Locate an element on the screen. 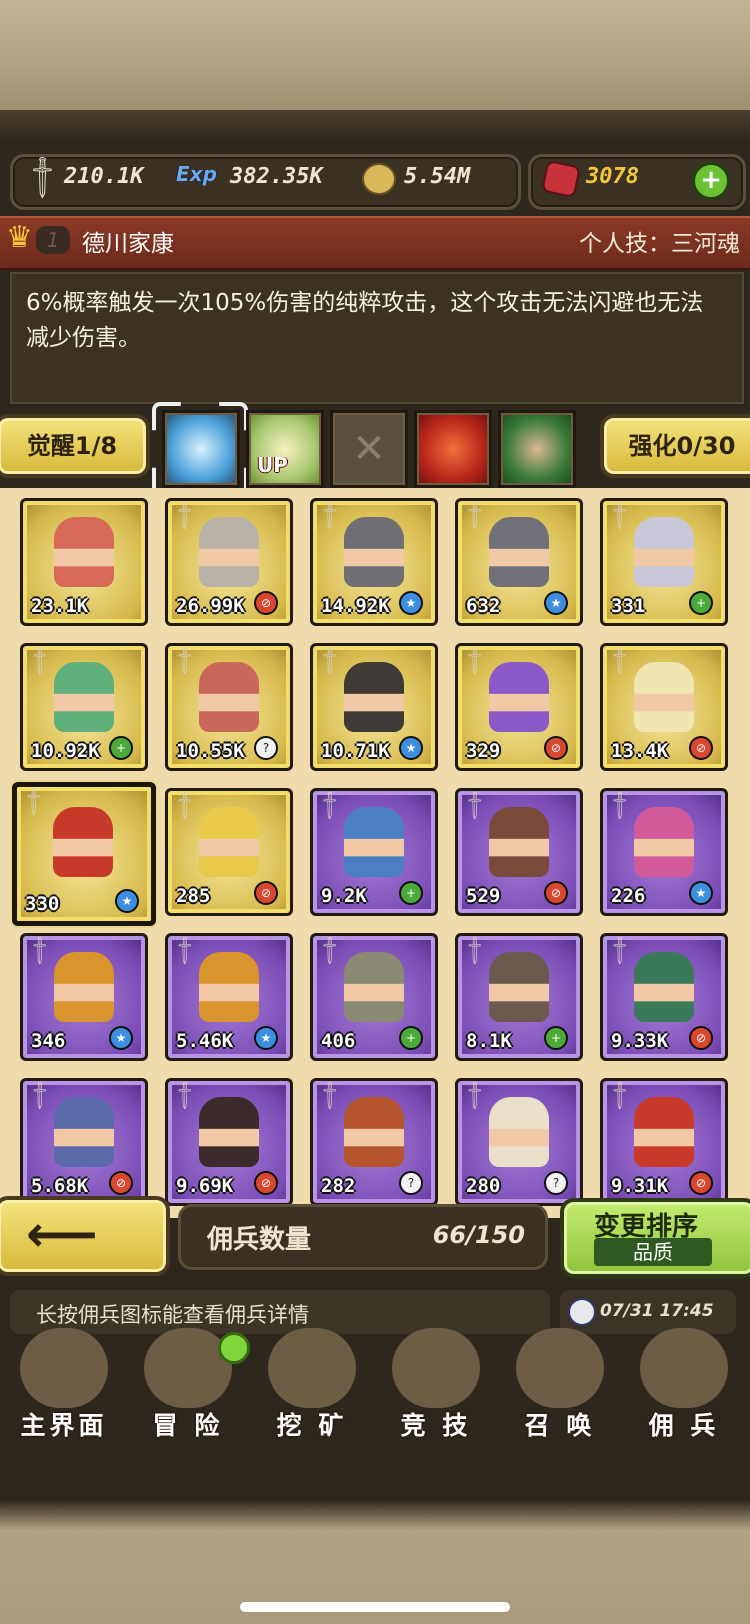  count-label: 佣兵数量 is located at coordinates (259, 1240).